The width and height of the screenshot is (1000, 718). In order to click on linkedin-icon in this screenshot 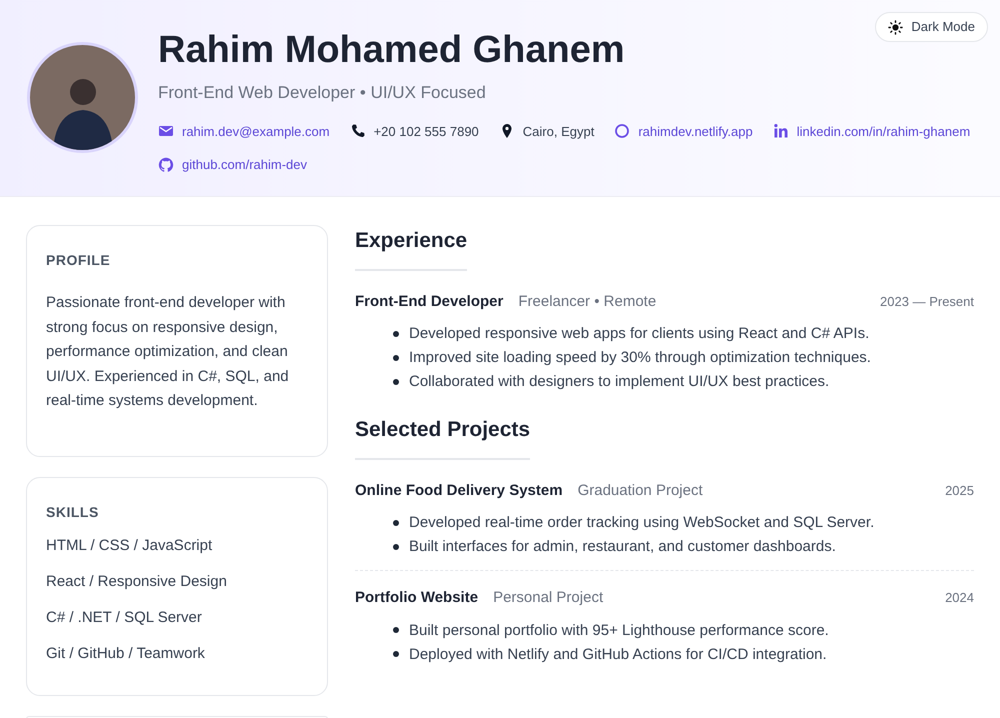, I will do `click(780, 131)`.